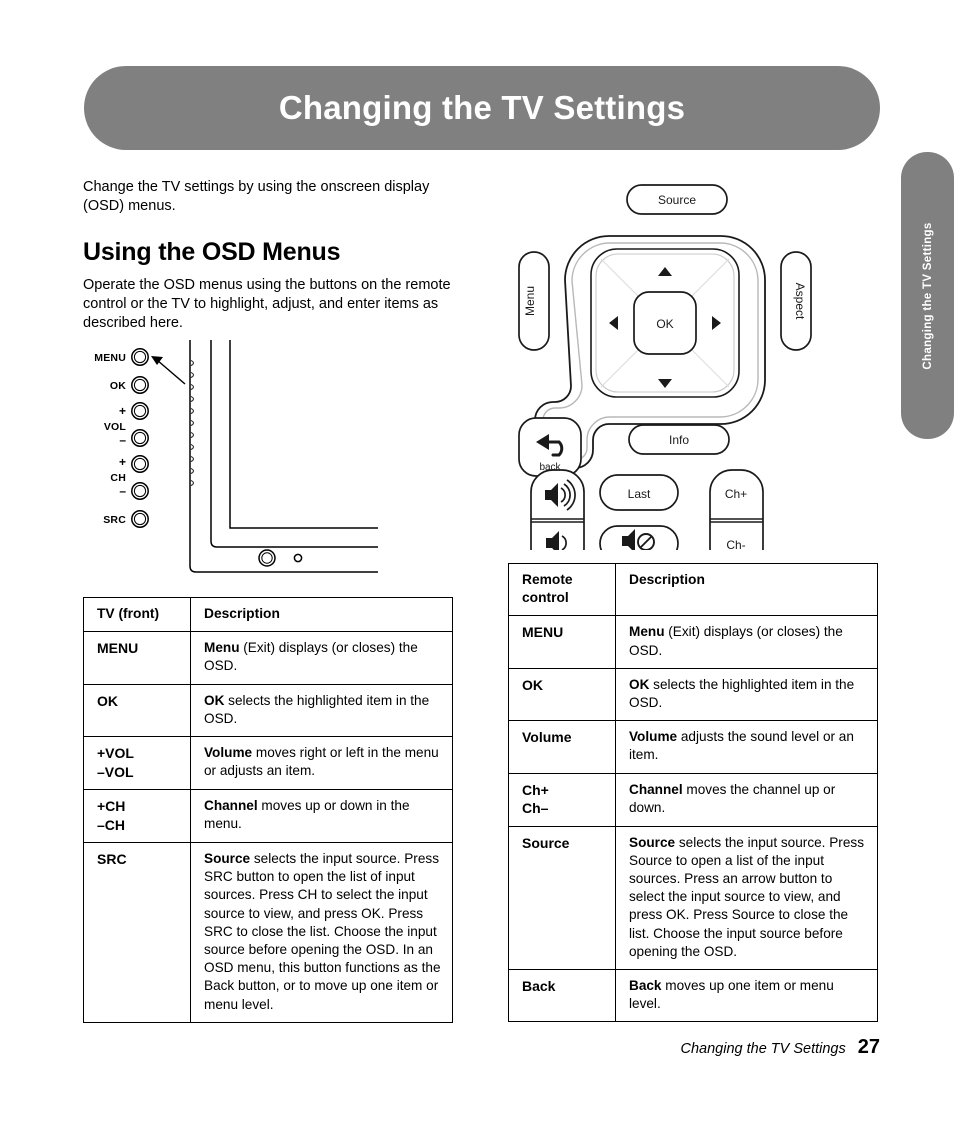 Image resolution: width=954 pixels, height=1123 pixels. I want to click on table-cell-key: +CH –CH, so click(137, 816).